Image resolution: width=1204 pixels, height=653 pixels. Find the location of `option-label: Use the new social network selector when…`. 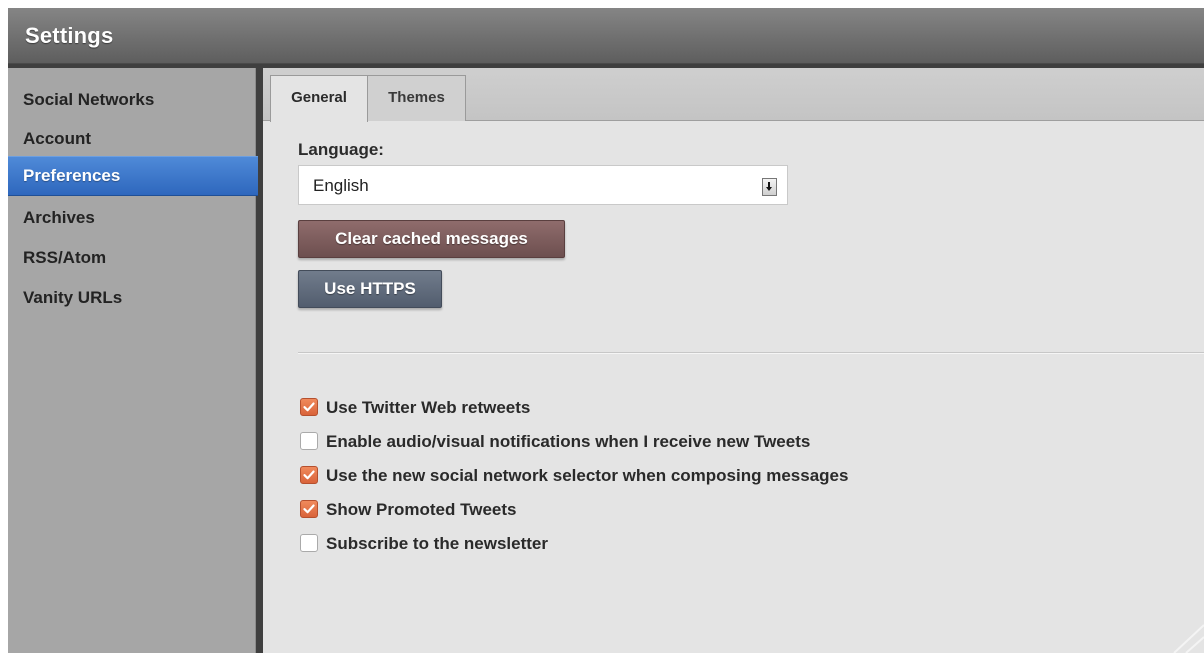

option-label: Use the new social network selector when… is located at coordinates (587, 475).